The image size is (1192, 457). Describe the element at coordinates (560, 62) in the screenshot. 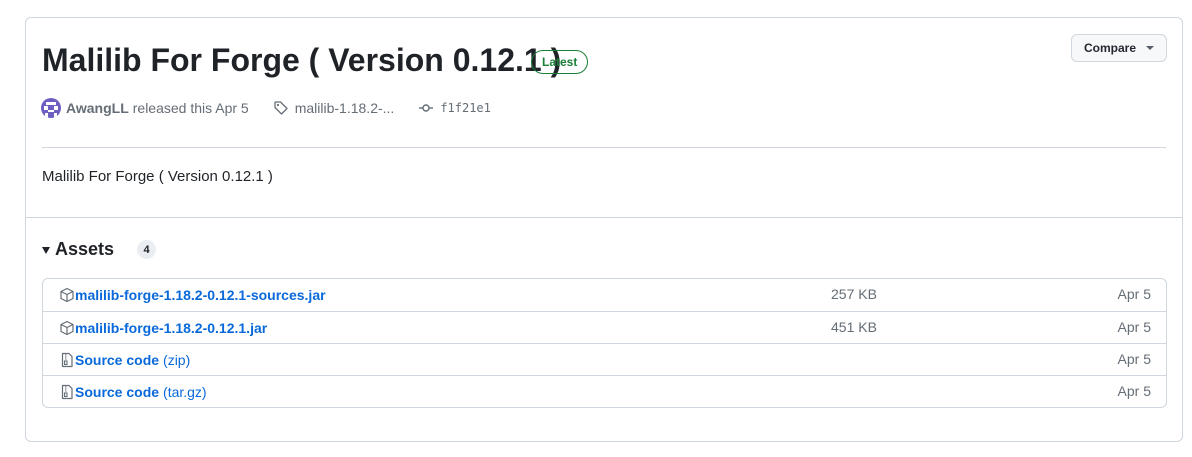

I see `latest-badge: Latest` at that location.